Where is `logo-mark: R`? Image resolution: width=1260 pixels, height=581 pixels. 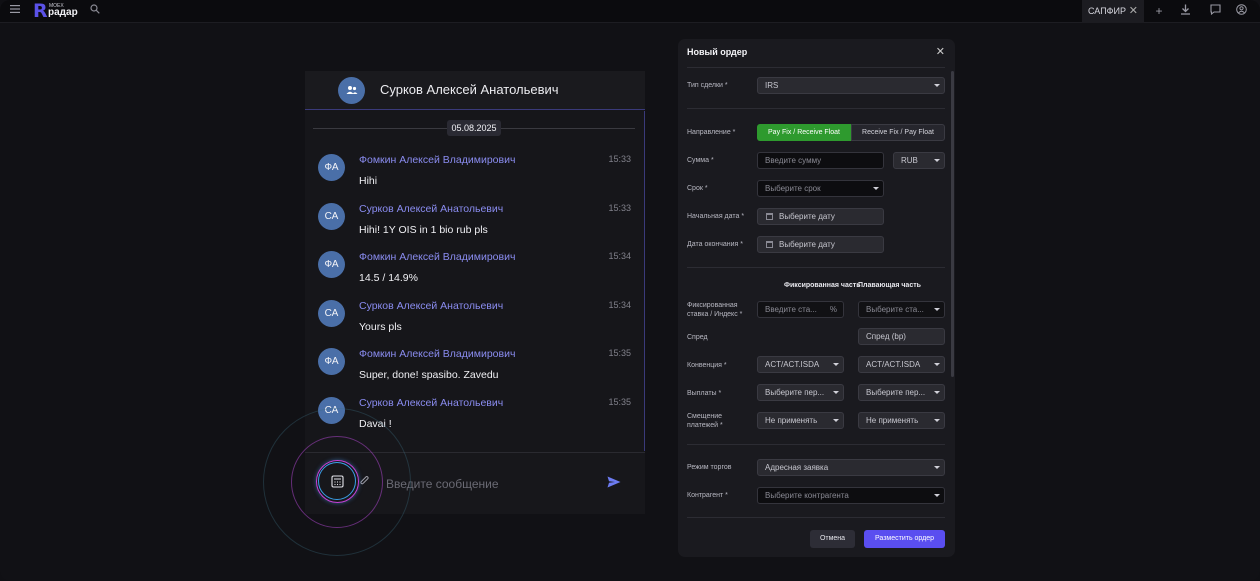 logo-mark: R is located at coordinates (40, 11).